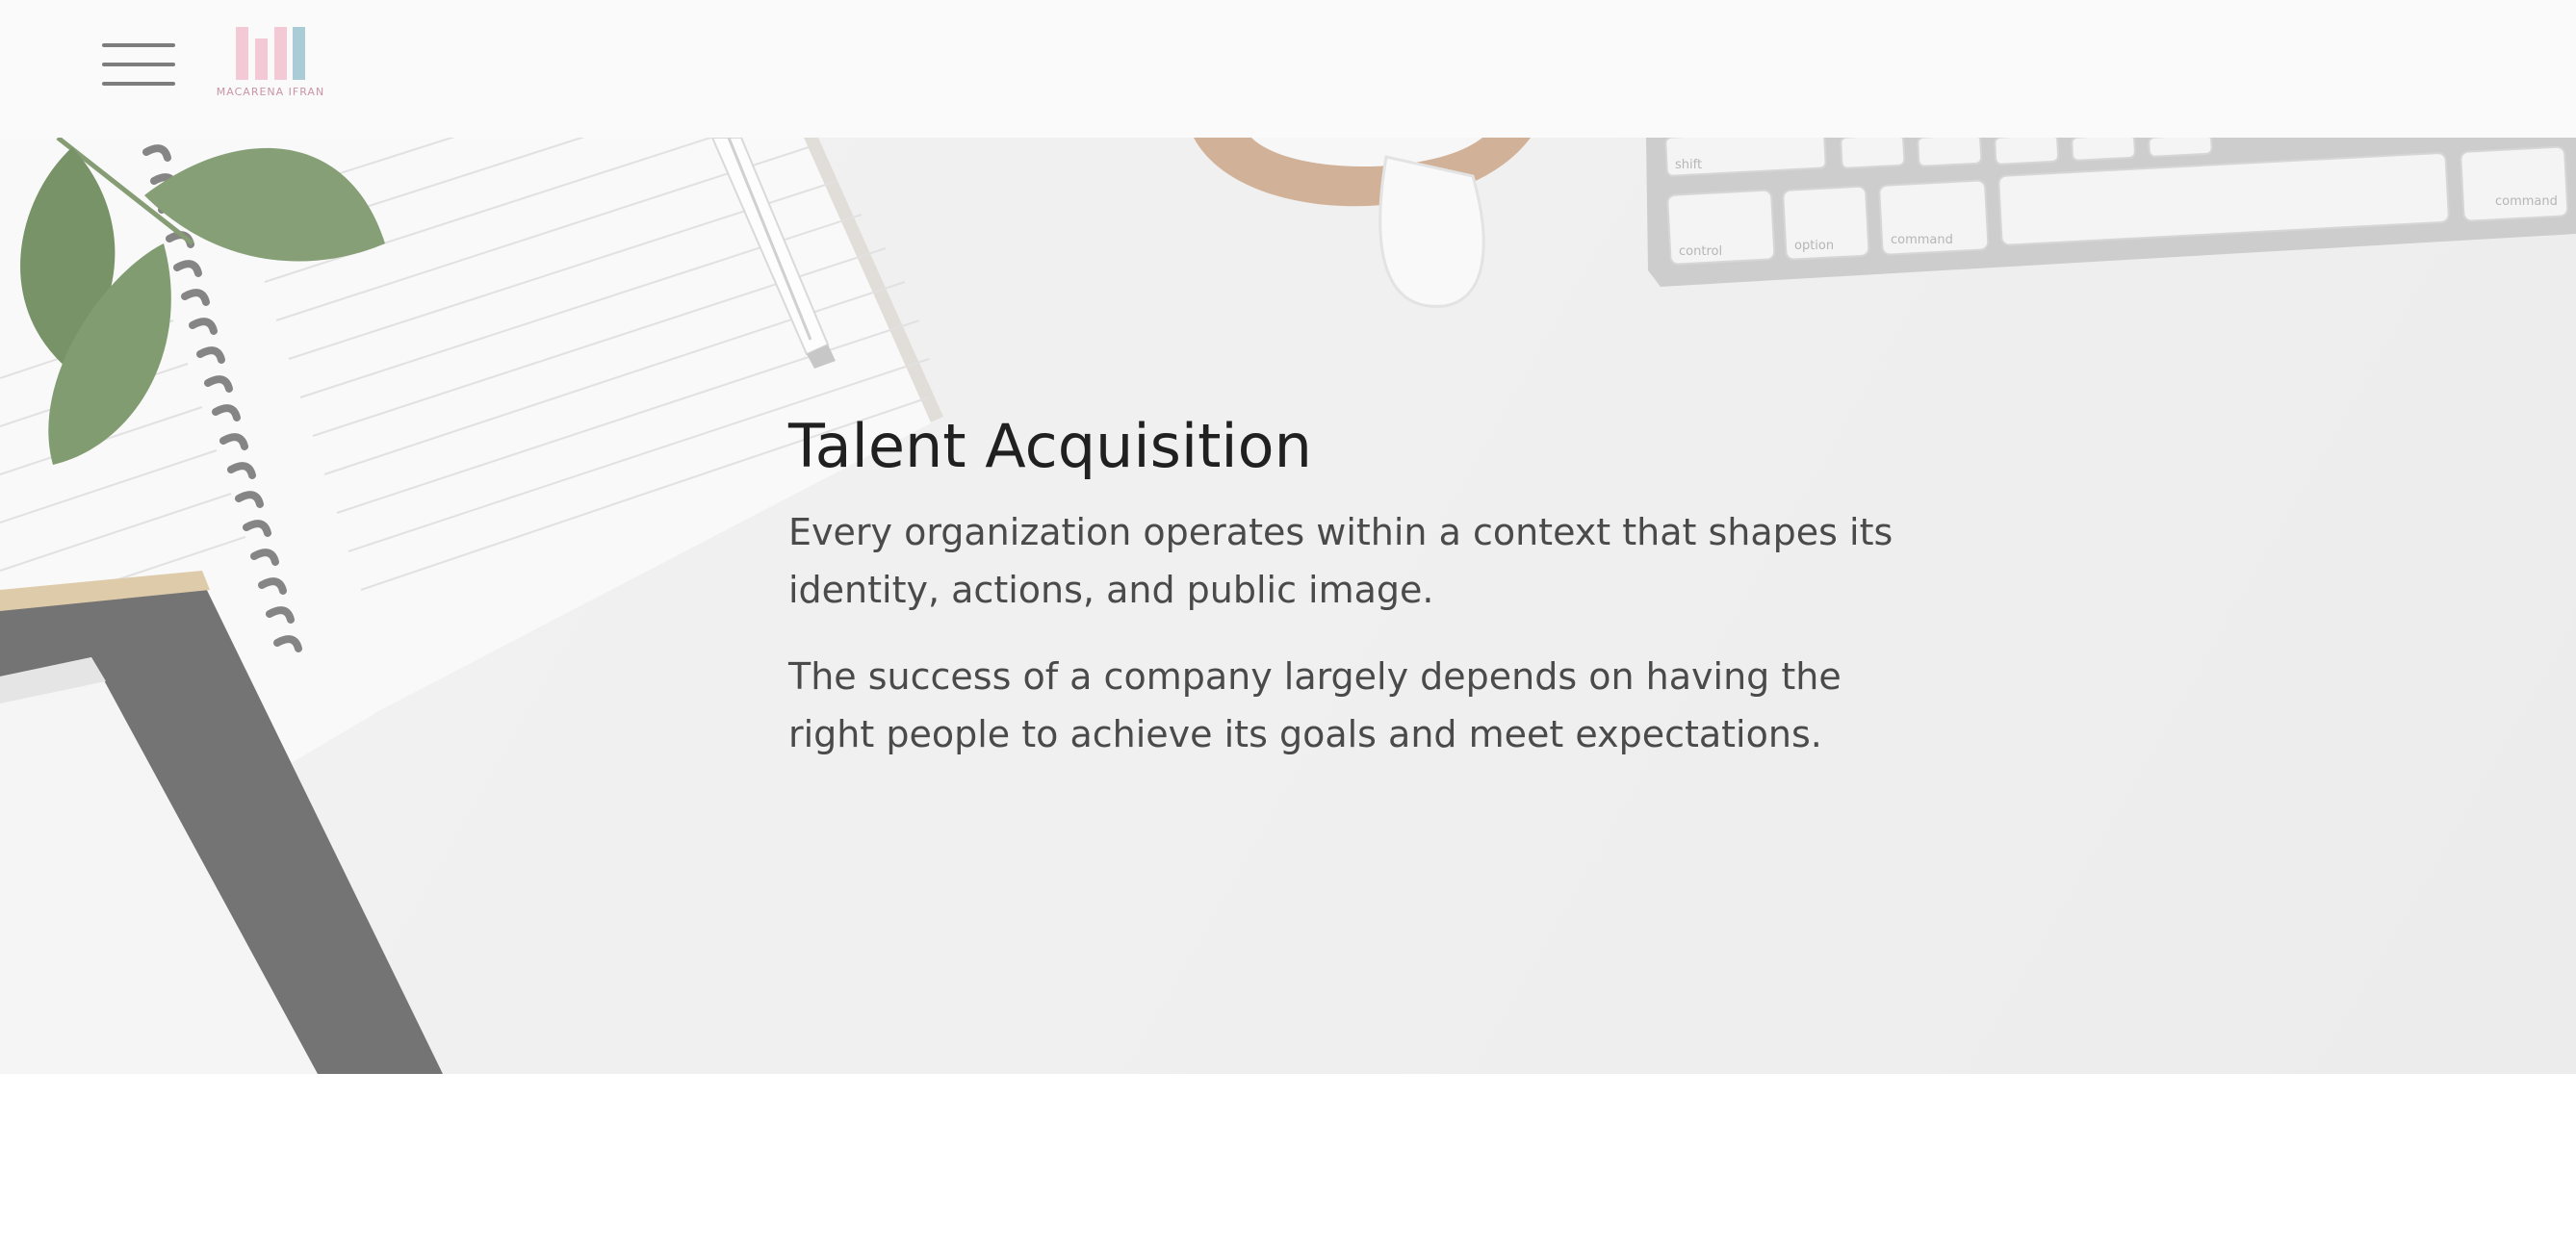 This screenshot has height=1251, width=2576. What do you see at coordinates (1288, 1162) in the screenshot?
I see `page-body-area` at bounding box center [1288, 1162].